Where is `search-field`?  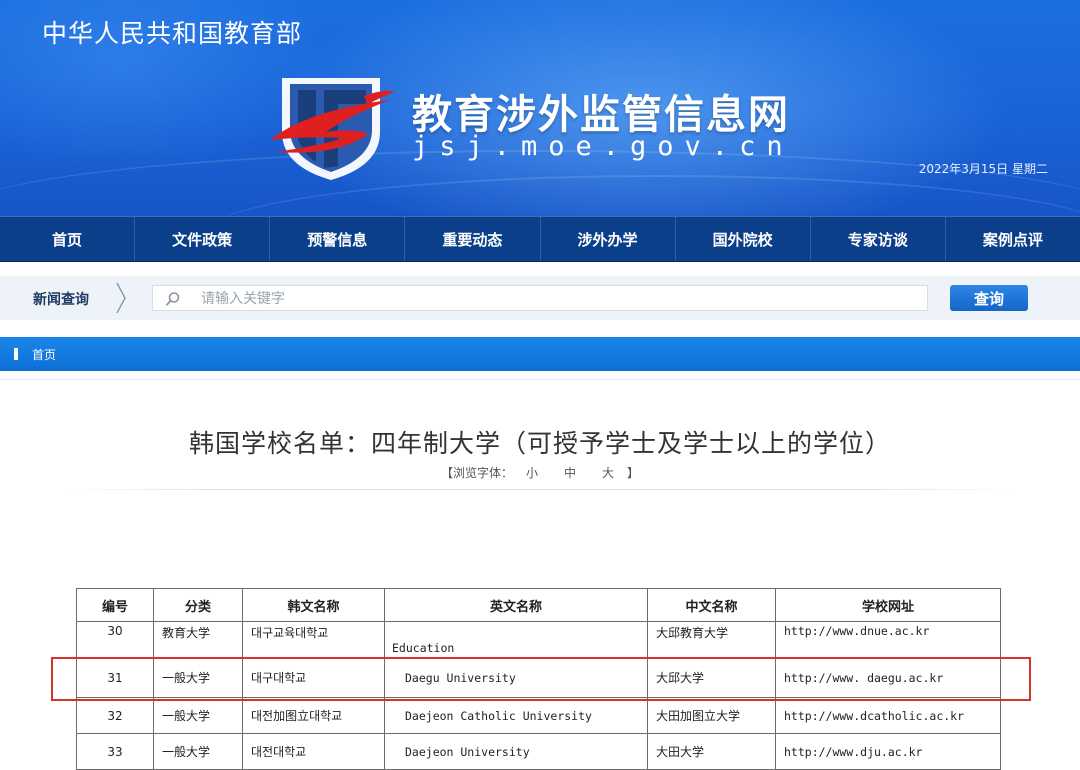
search-field is located at coordinates (540, 298).